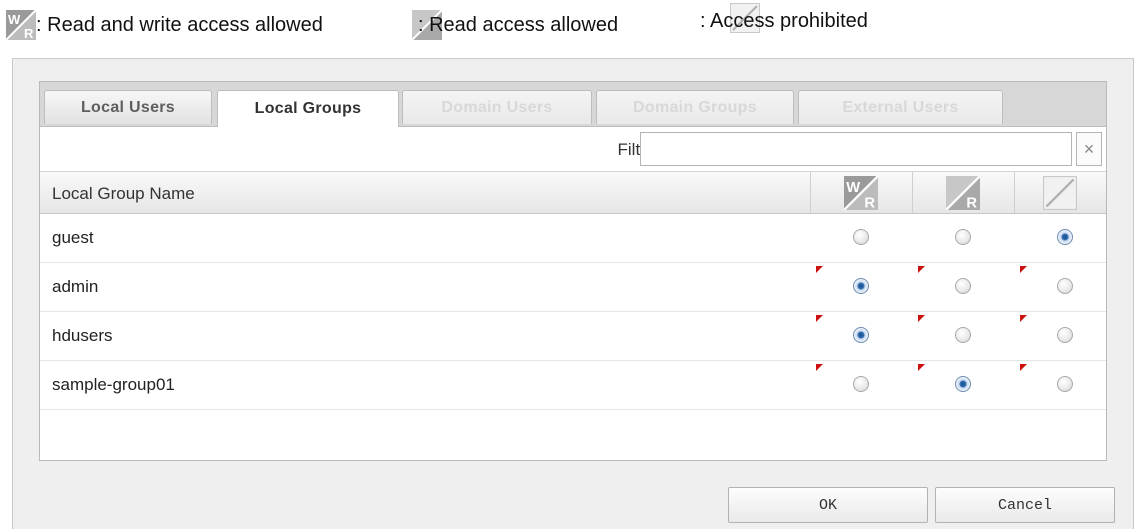 Image resolution: width=1143 pixels, height=531 pixels. Describe the element at coordinates (308, 108) in the screenshot. I see `tab-local-groups: Local Groups` at that location.